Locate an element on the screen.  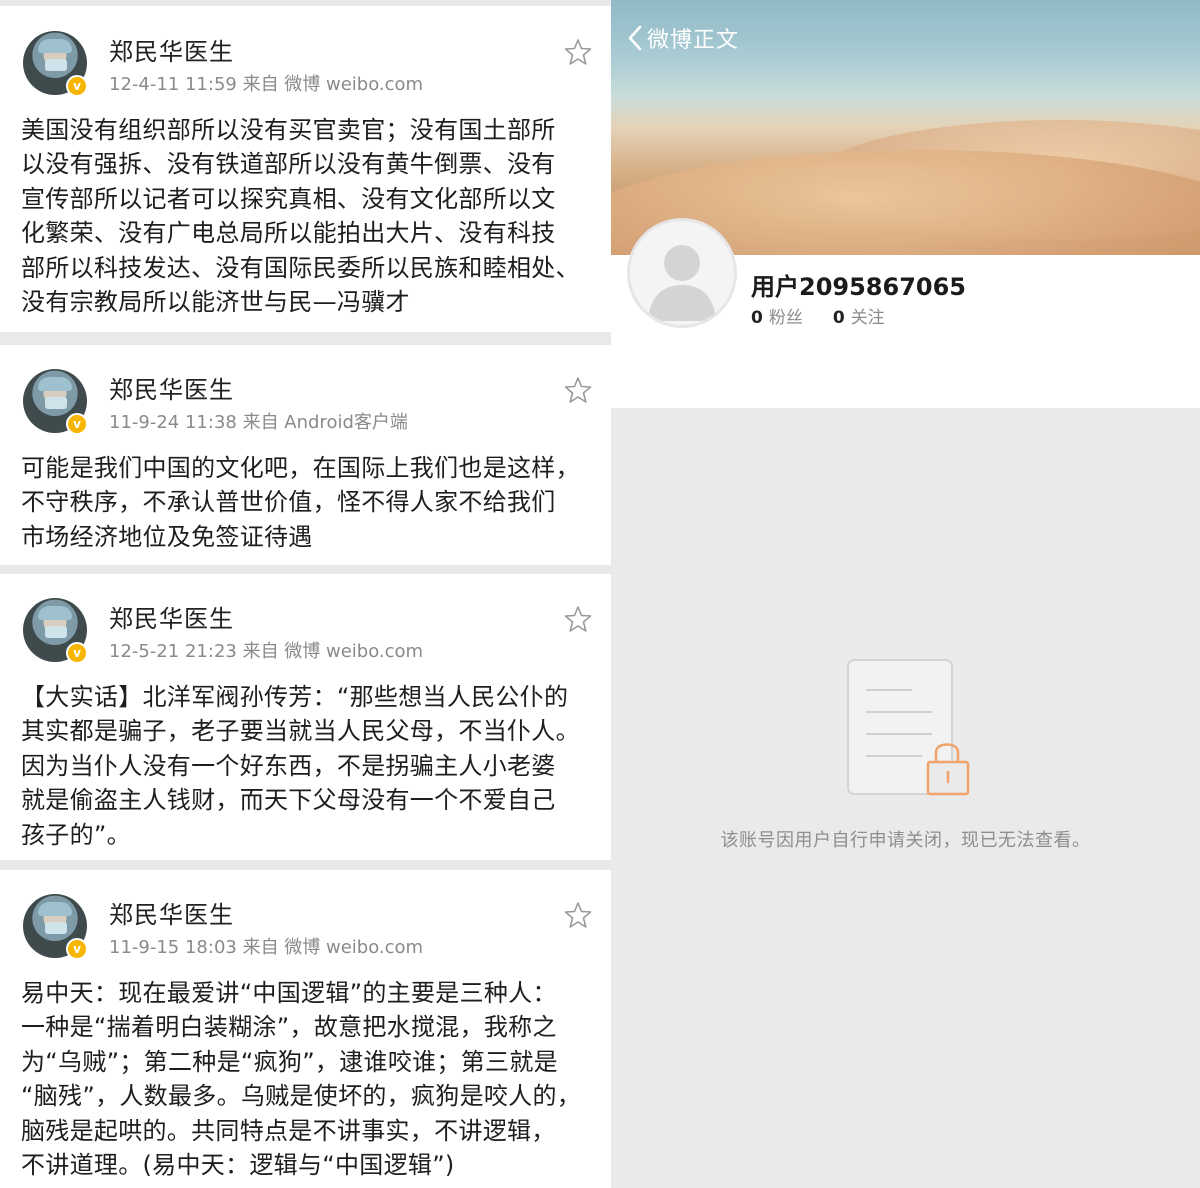
post-line: 一种是“揣着明白装糊涂”，故意把水搅混，我称之 is located at coordinates (289, 1027).